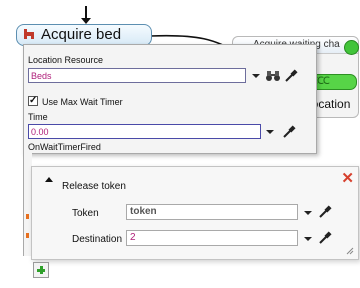  I want to click on time-label: Time, so click(38, 117).